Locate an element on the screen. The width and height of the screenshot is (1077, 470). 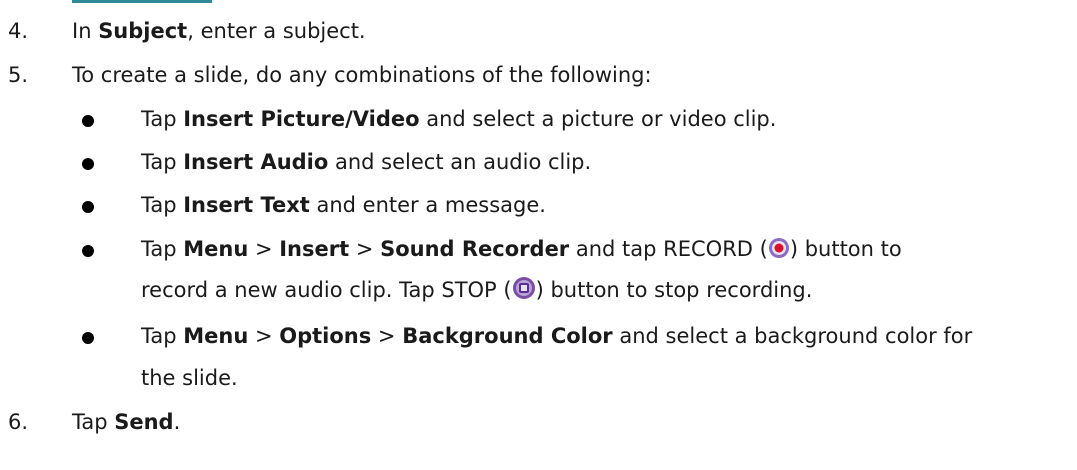
step-text: . is located at coordinates (177, 422).